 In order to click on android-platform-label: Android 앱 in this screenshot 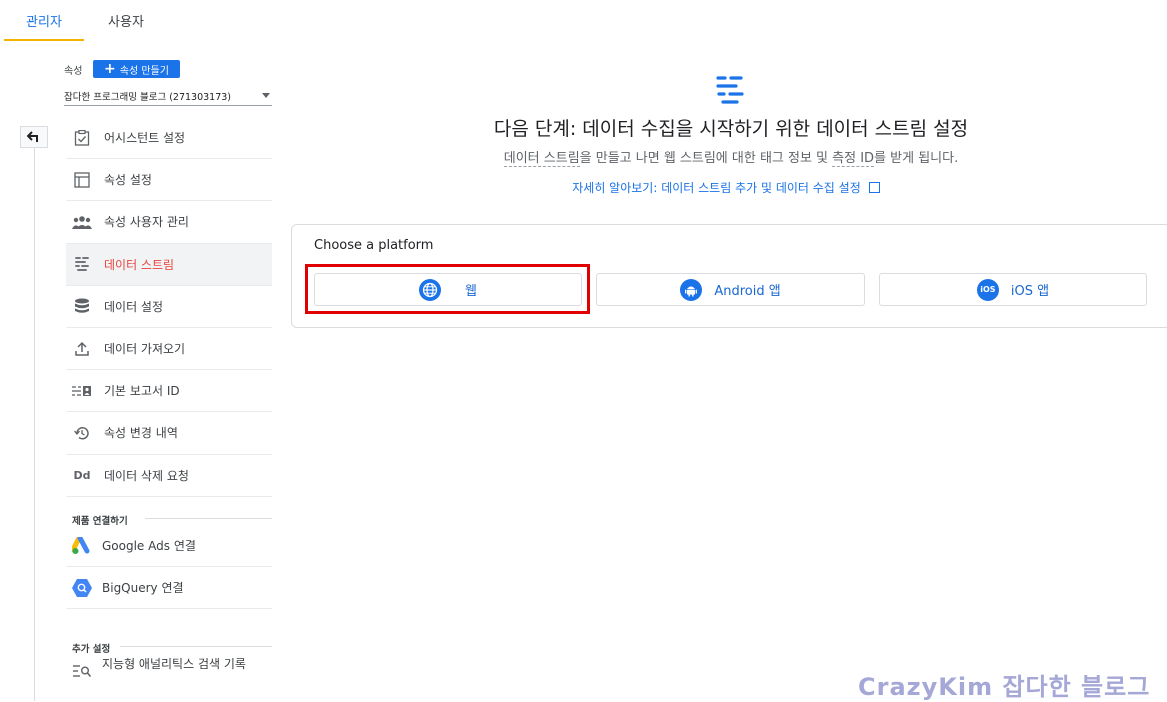, I will do `click(747, 291)`.